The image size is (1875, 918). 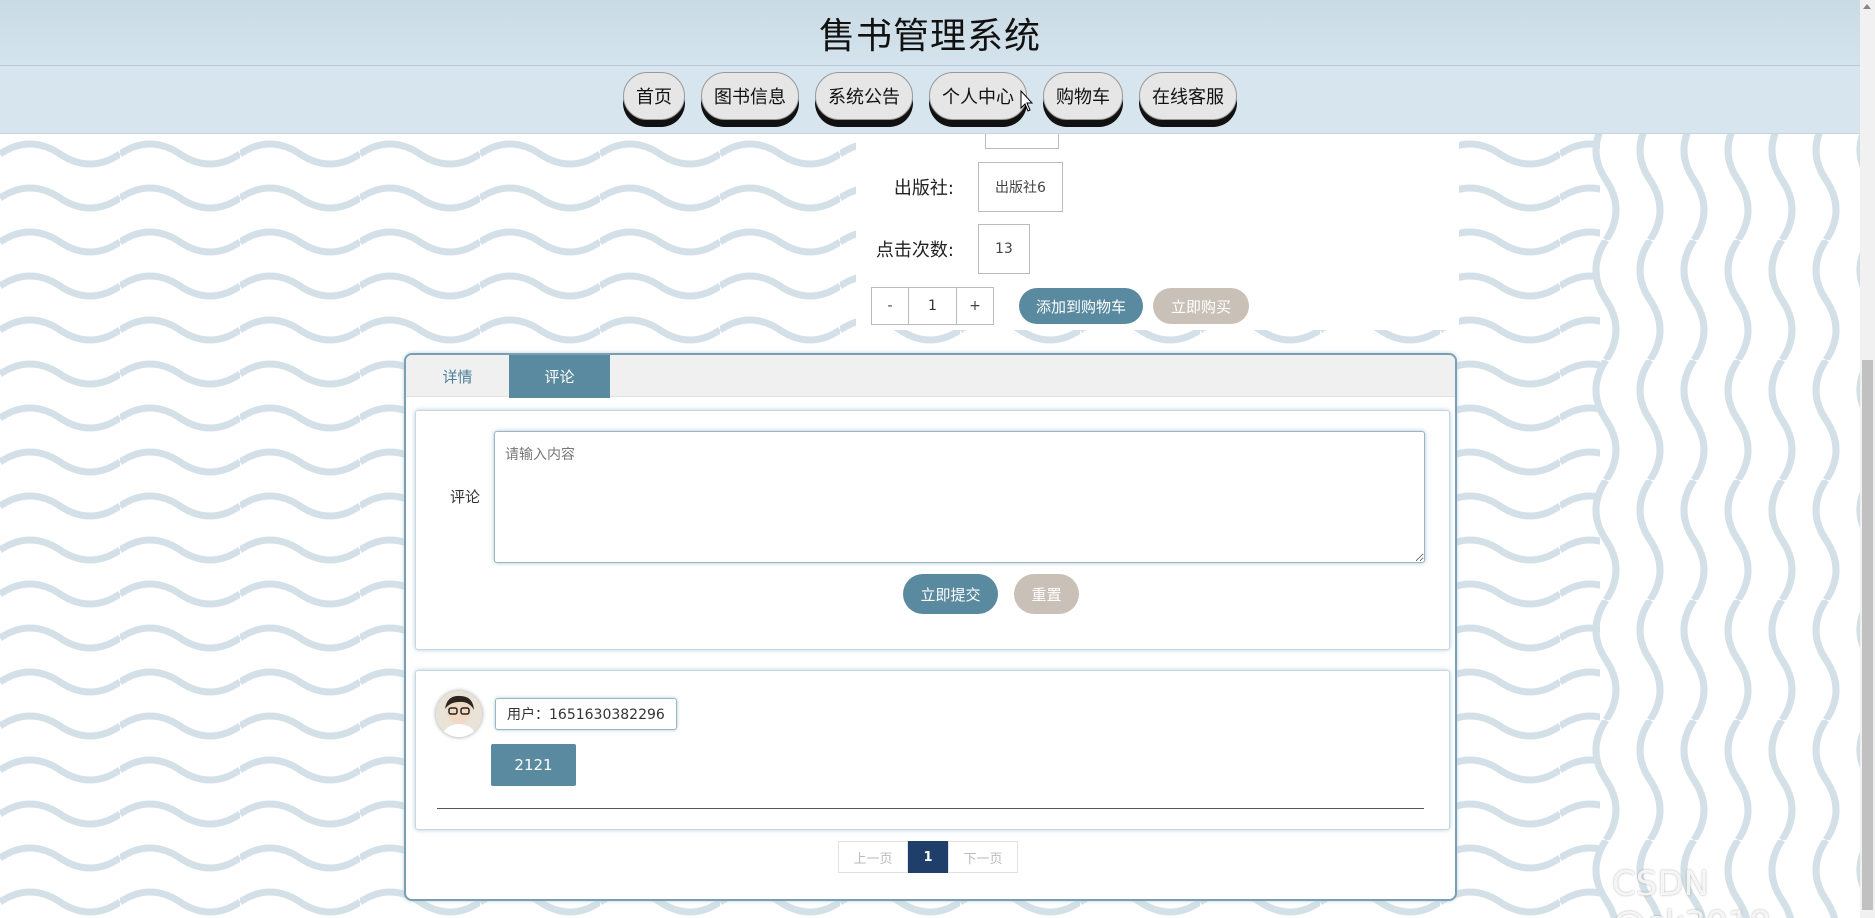 I want to click on qty-increase-button: +, so click(x=975, y=306).